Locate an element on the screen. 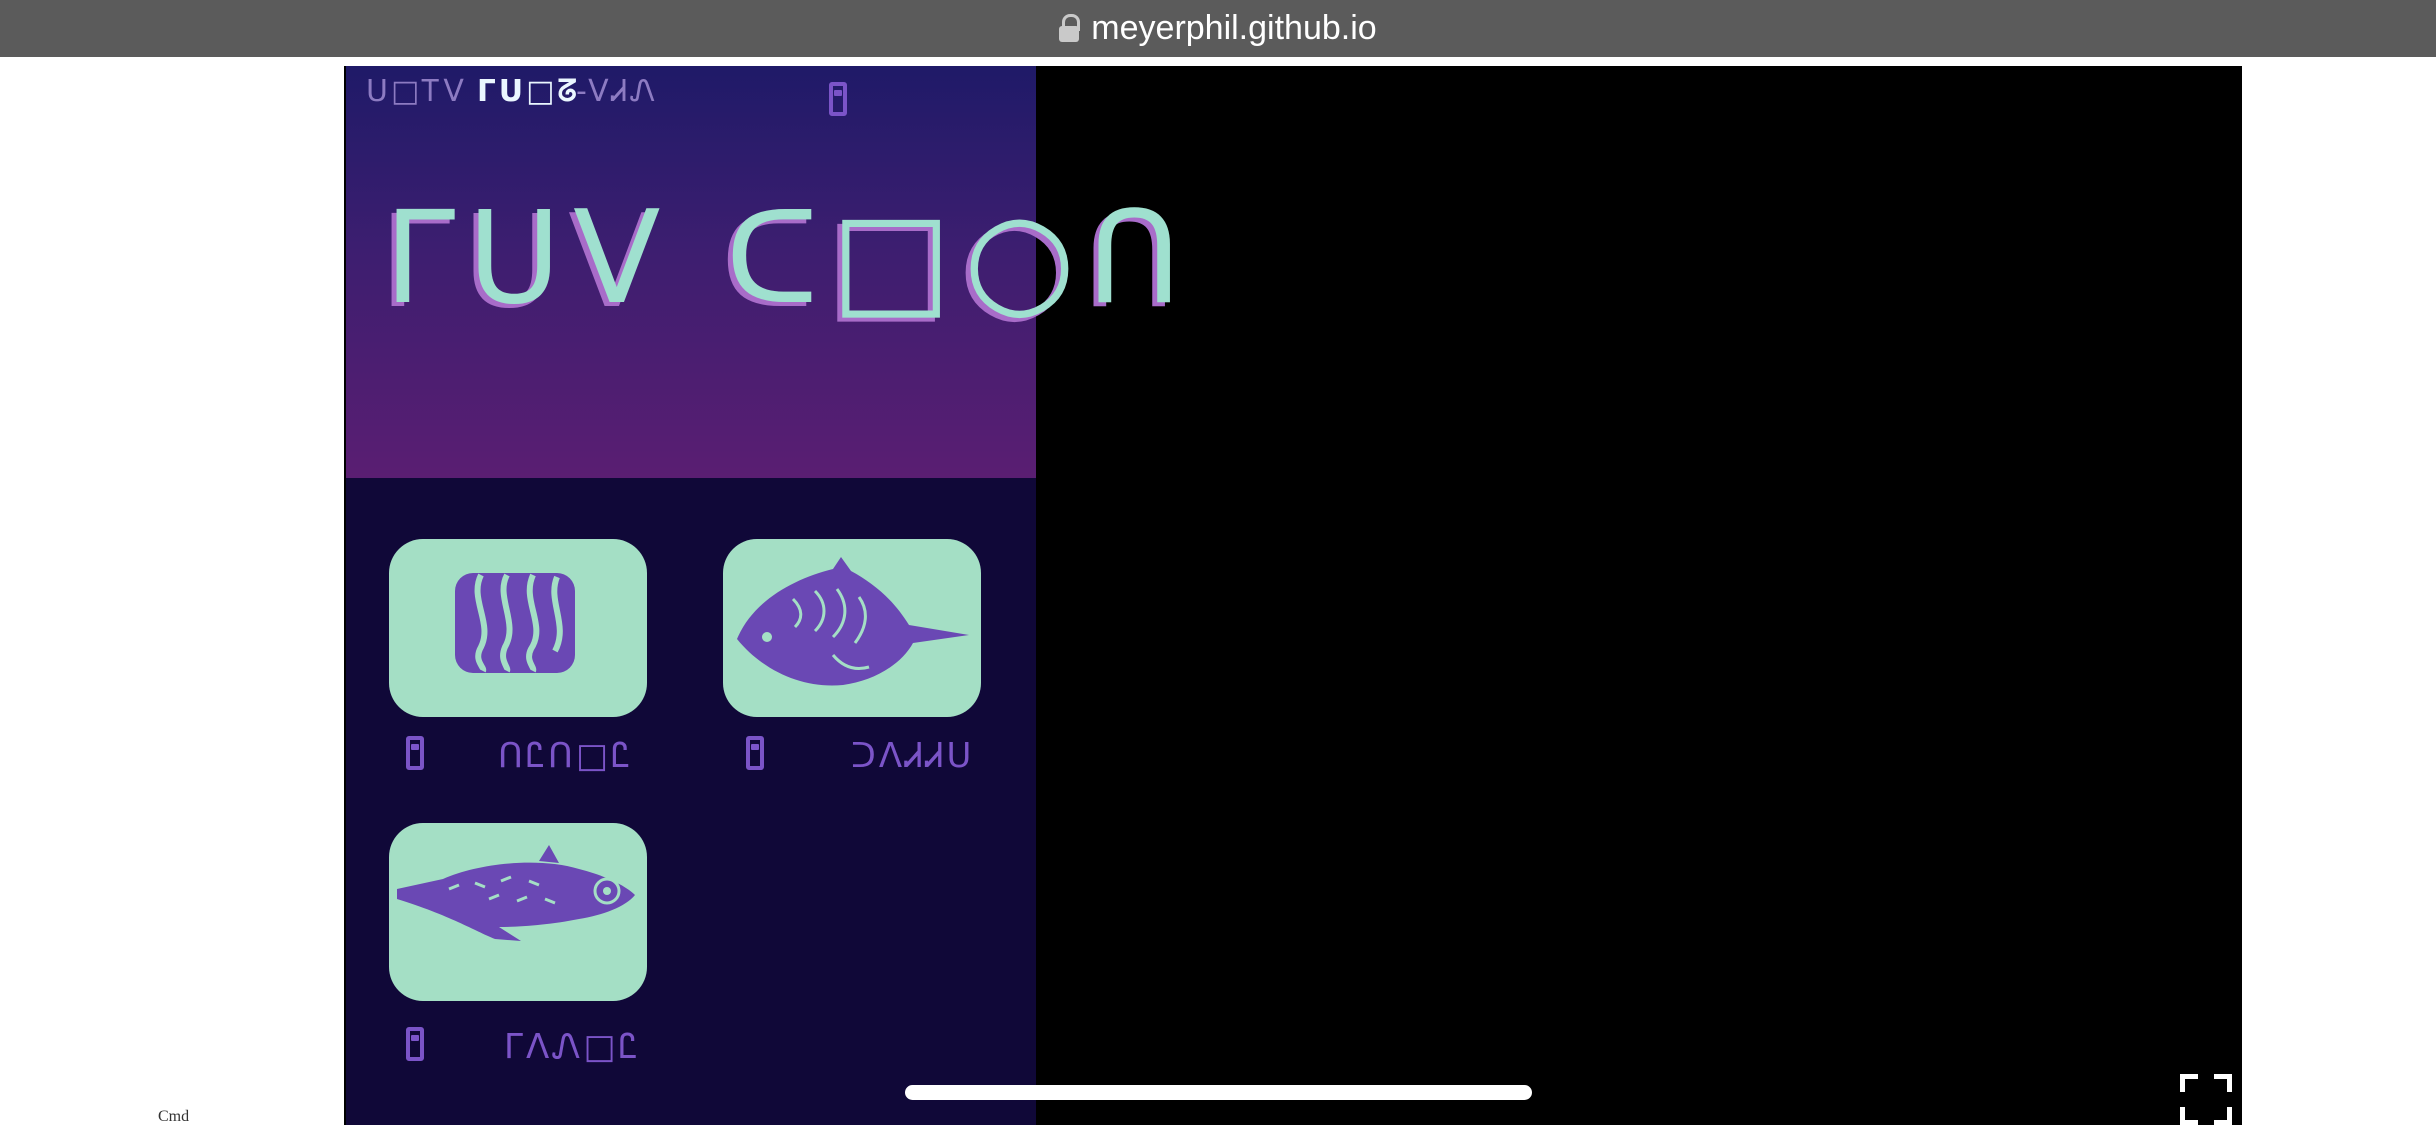 The image size is (2436, 1126). lock-icon is located at coordinates (1070, 27).